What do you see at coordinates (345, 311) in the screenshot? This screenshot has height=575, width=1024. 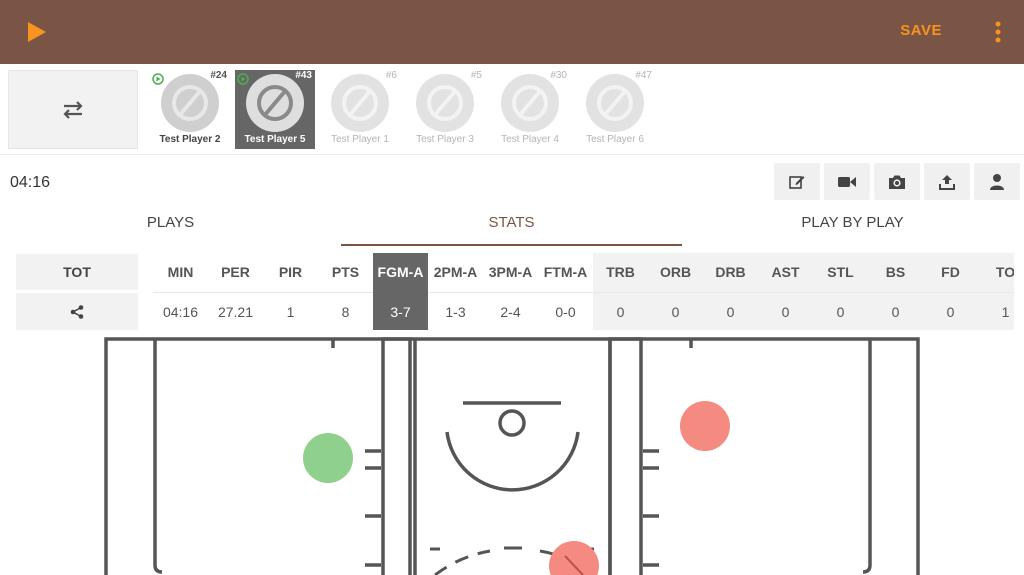 I see `stat-value-pts: 8` at bounding box center [345, 311].